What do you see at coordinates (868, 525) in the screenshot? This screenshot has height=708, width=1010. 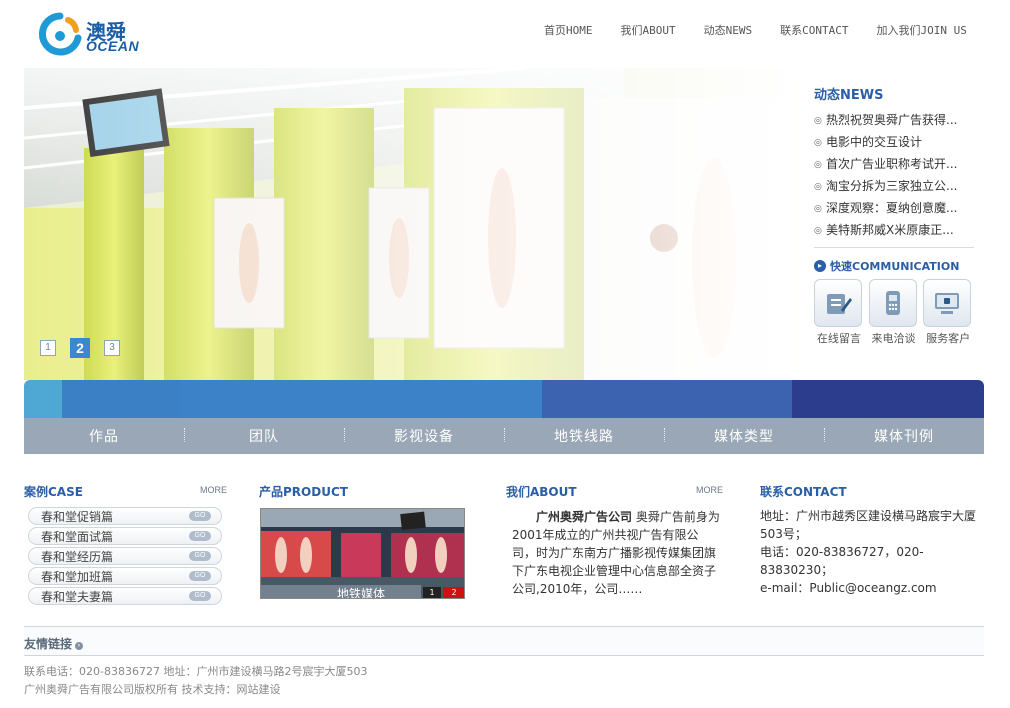 I see `contact-address: 地址：广州市越秀区建设横马路宸宇大厦503号；` at bounding box center [868, 525].